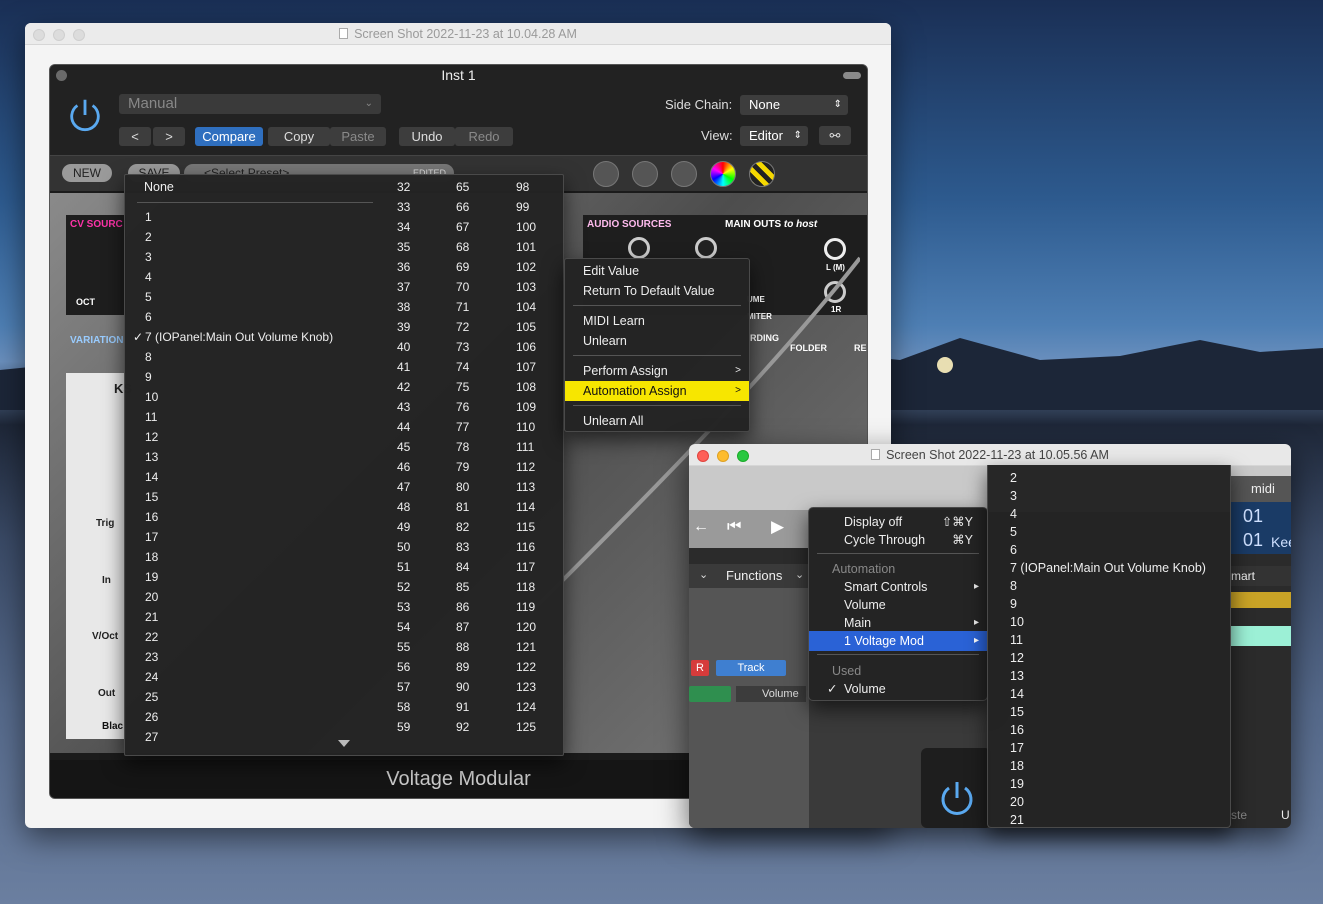 Image resolution: width=1323 pixels, height=904 pixels. What do you see at coordinates (462, 627) in the screenshot?
I see `menu-item-number: 87` at bounding box center [462, 627].